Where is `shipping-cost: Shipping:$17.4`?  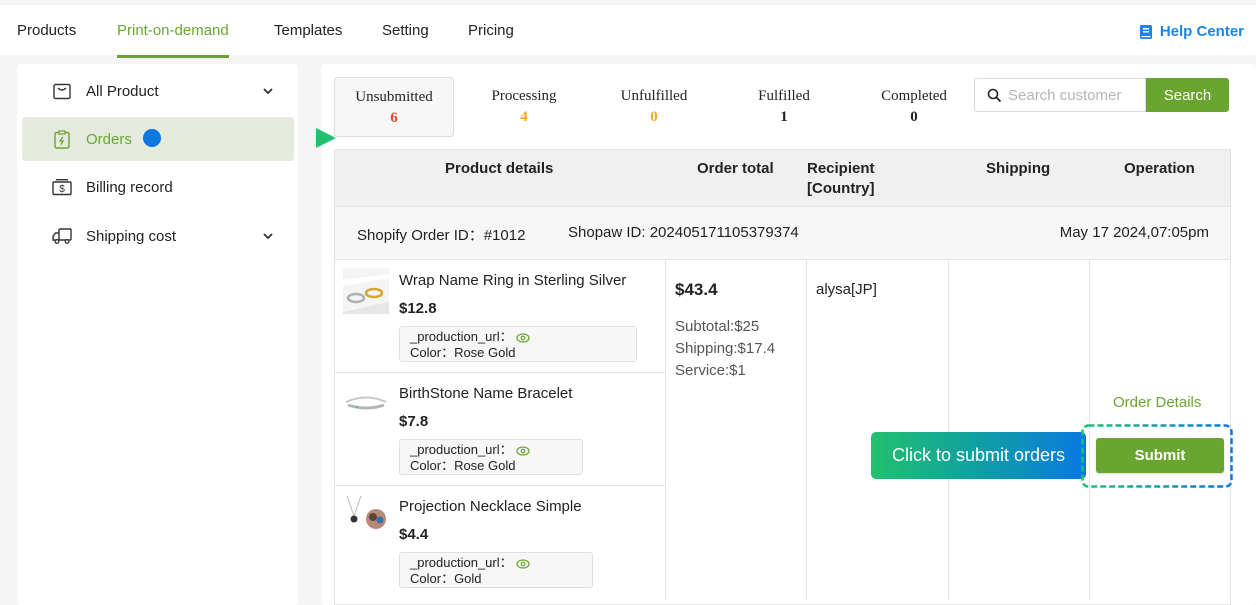 shipping-cost: Shipping:$17.4 is located at coordinates (725, 348).